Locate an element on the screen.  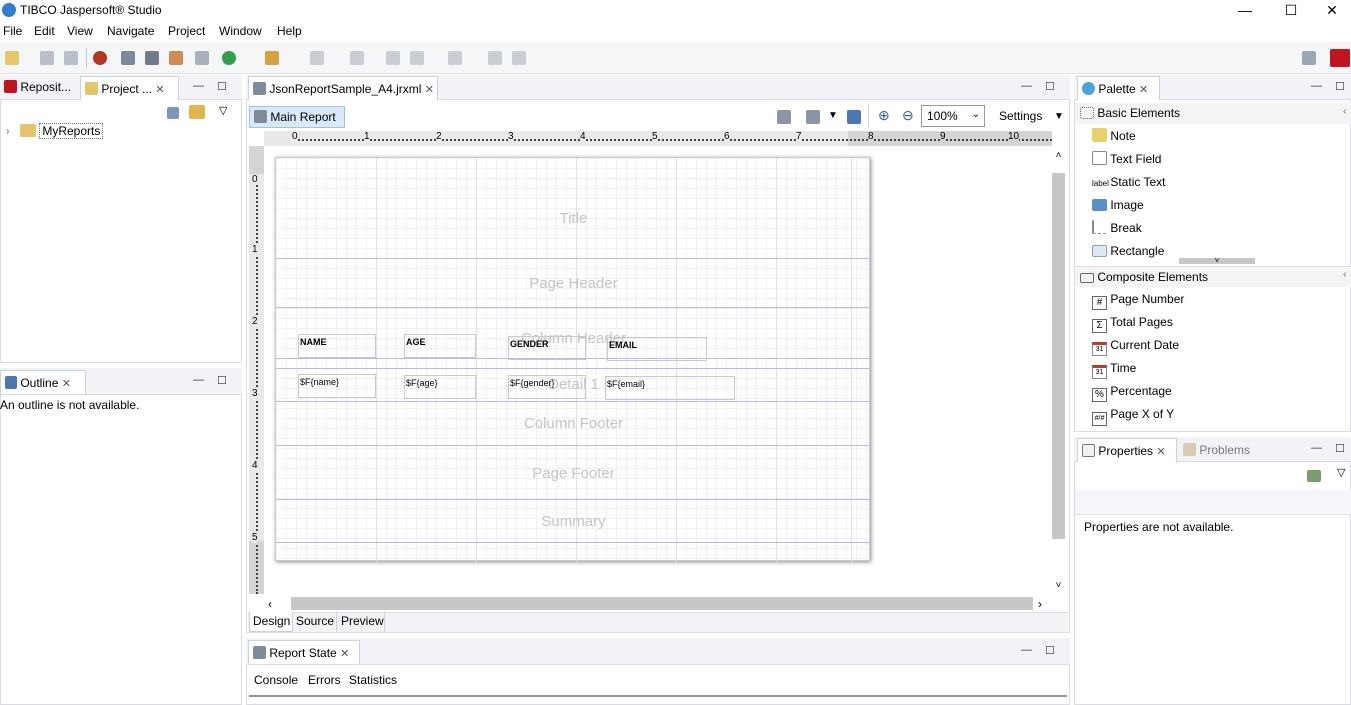
report-icon is located at coordinates (128, 58).